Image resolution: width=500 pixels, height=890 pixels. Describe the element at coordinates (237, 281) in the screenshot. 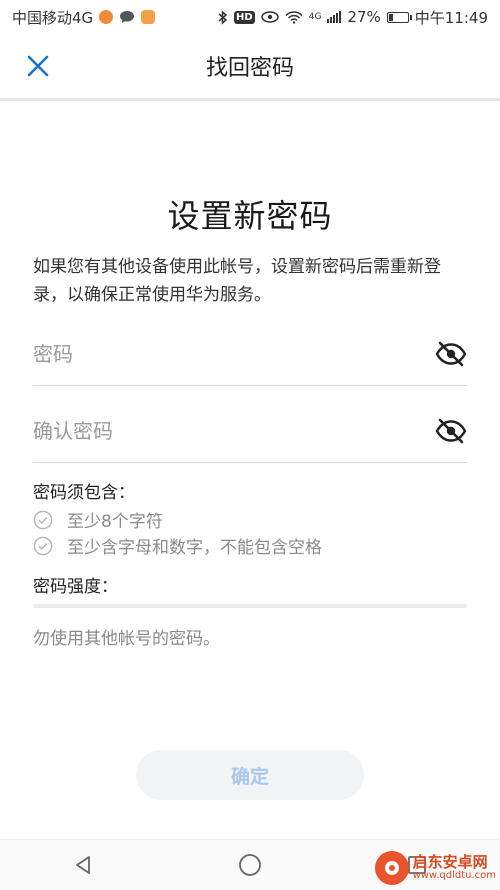

I see `description-text: 如果您有其他设备使用此帐号，设置新密码后需重新登录，以确保正常使用华为服务。` at that location.